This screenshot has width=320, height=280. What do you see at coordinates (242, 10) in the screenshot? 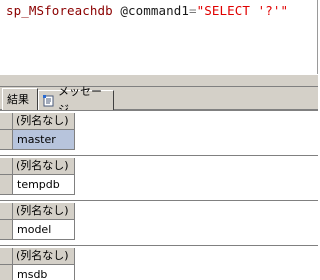
I see `code-string: "SELECT '?'"` at bounding box center [242, 10].